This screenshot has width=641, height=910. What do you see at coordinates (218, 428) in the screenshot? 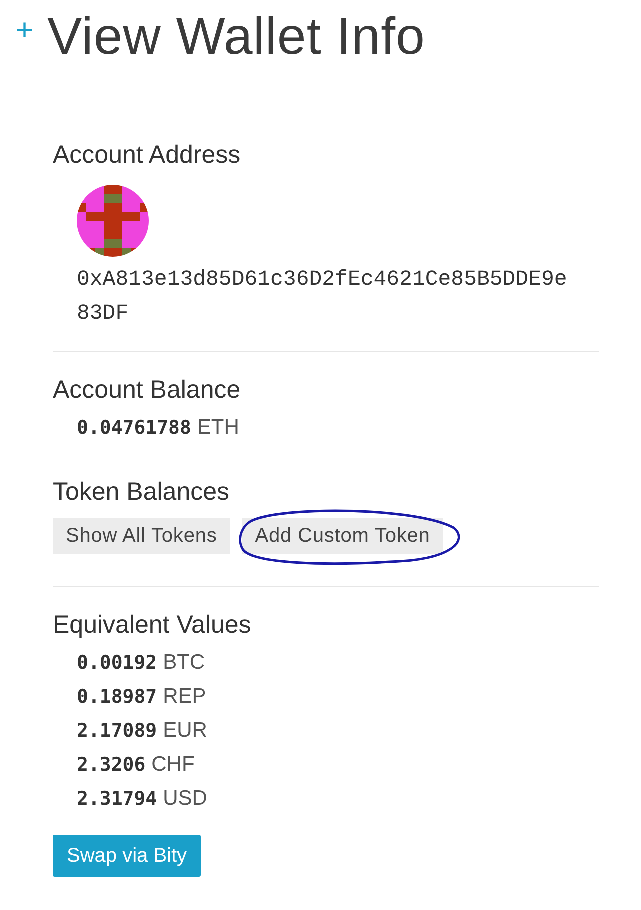
I see `currency-unit: ETH` at bounding box center [218, 428].